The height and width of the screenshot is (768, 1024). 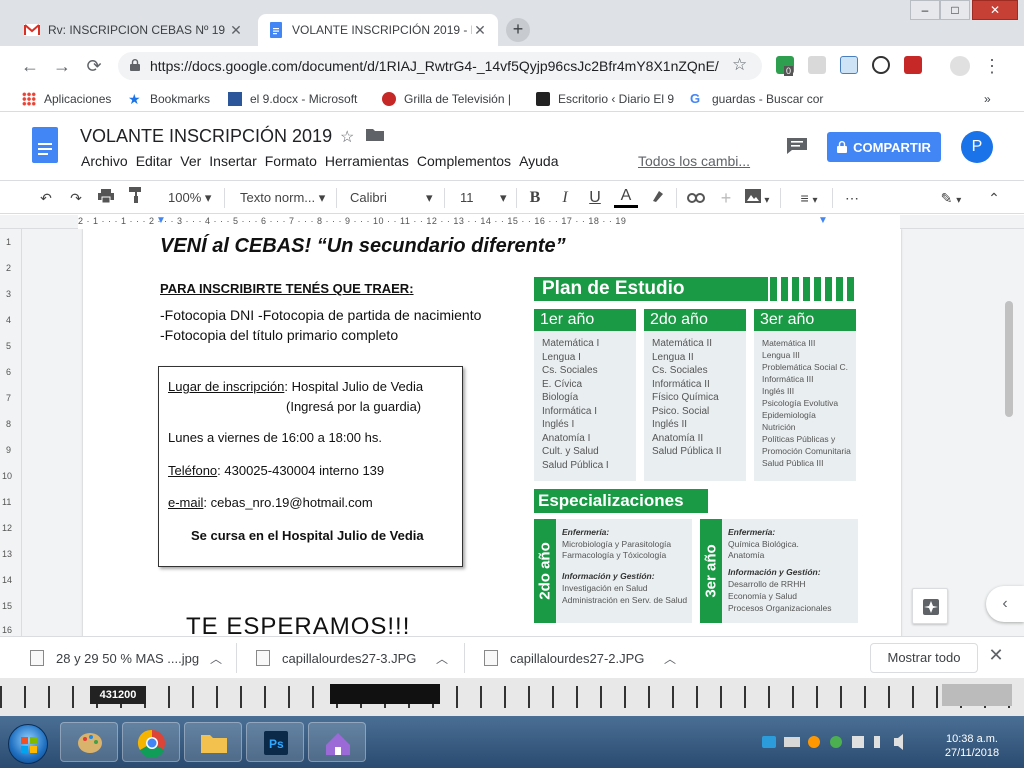 I want to click on reload-button: ⟳, so click(x=94, y=66).